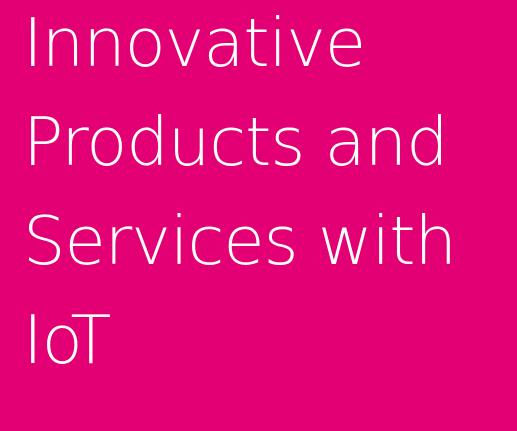 The height and width of the screenshot is (431, 517). Describe the element at coordinates (236, 142) in the screenshot. I see `headline-line-2: Products and` at that location.